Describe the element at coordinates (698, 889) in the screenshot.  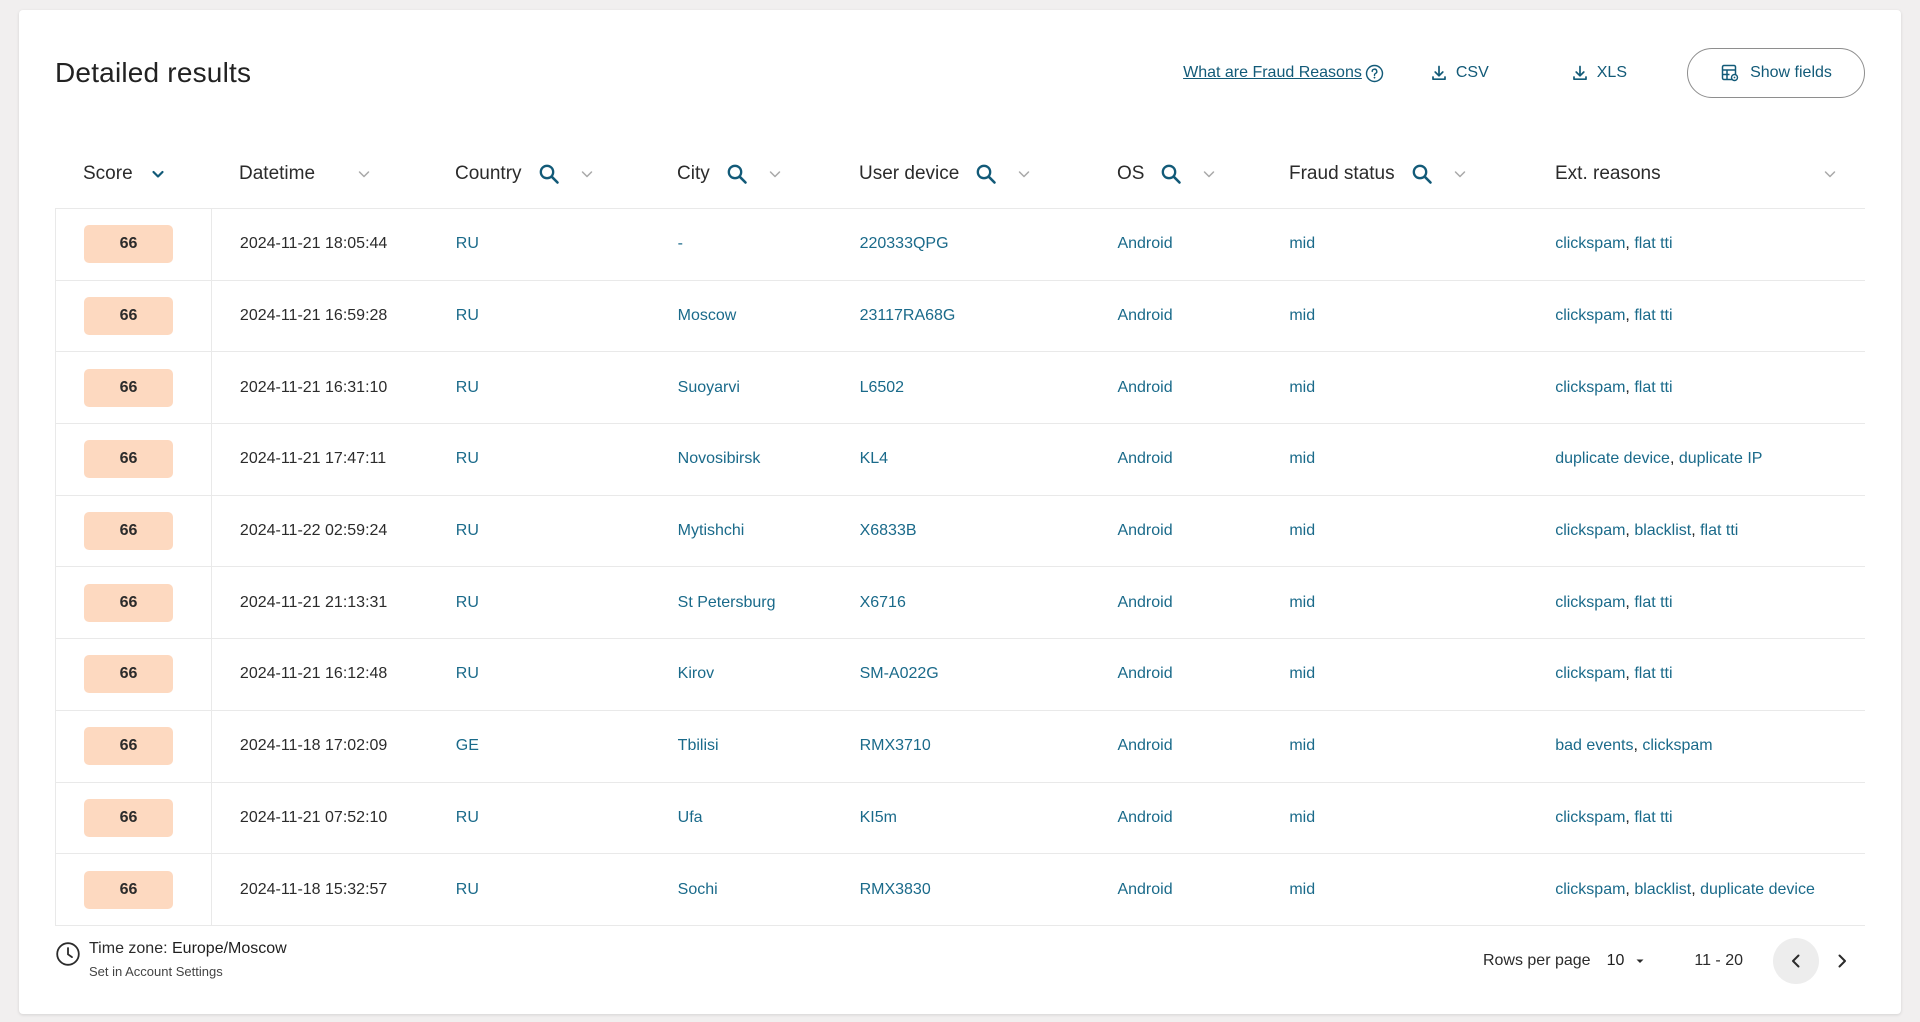
I see `cell-city-value: Sochi` at that location.